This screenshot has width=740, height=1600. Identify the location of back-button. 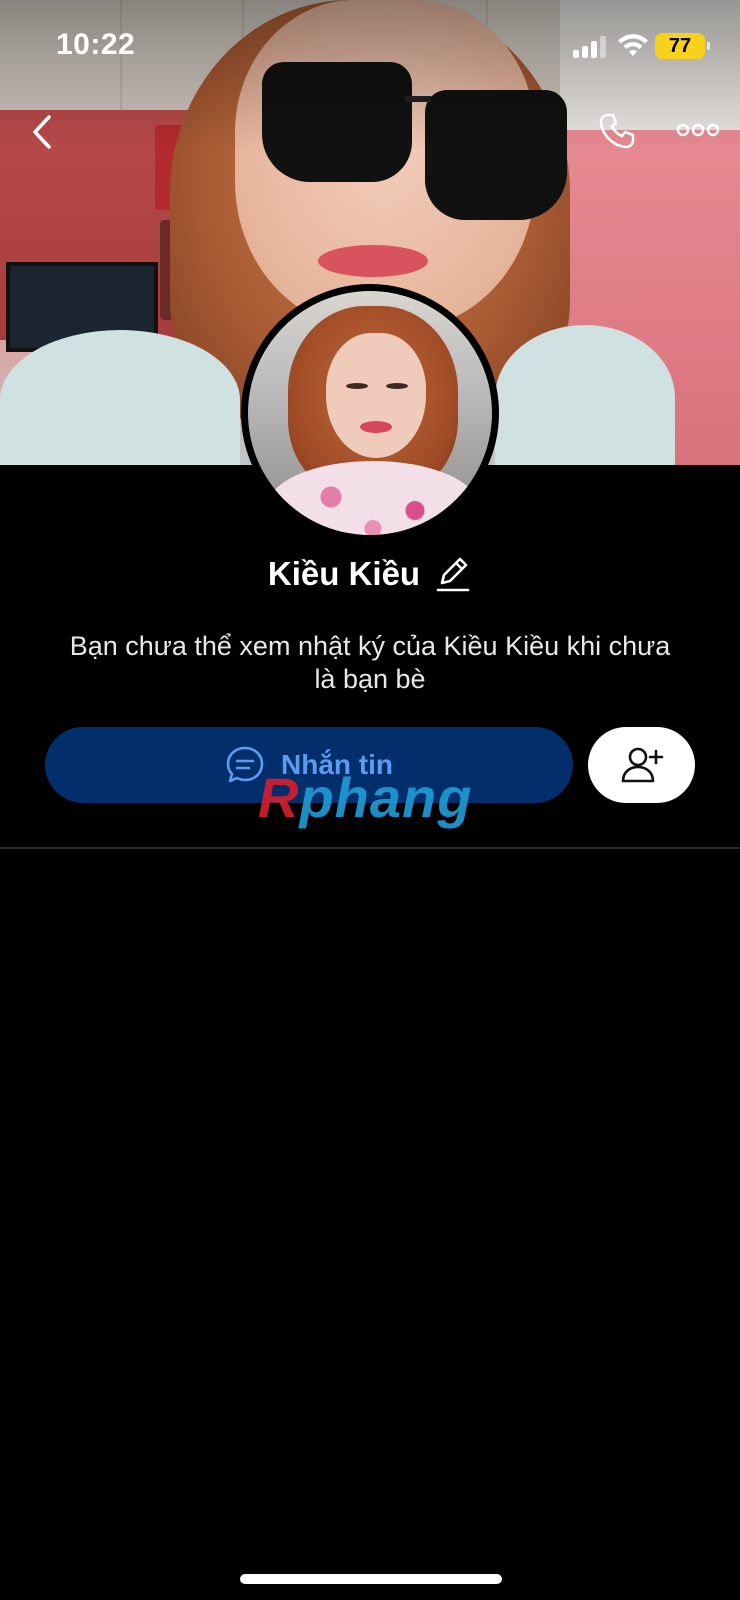
(42, 132).